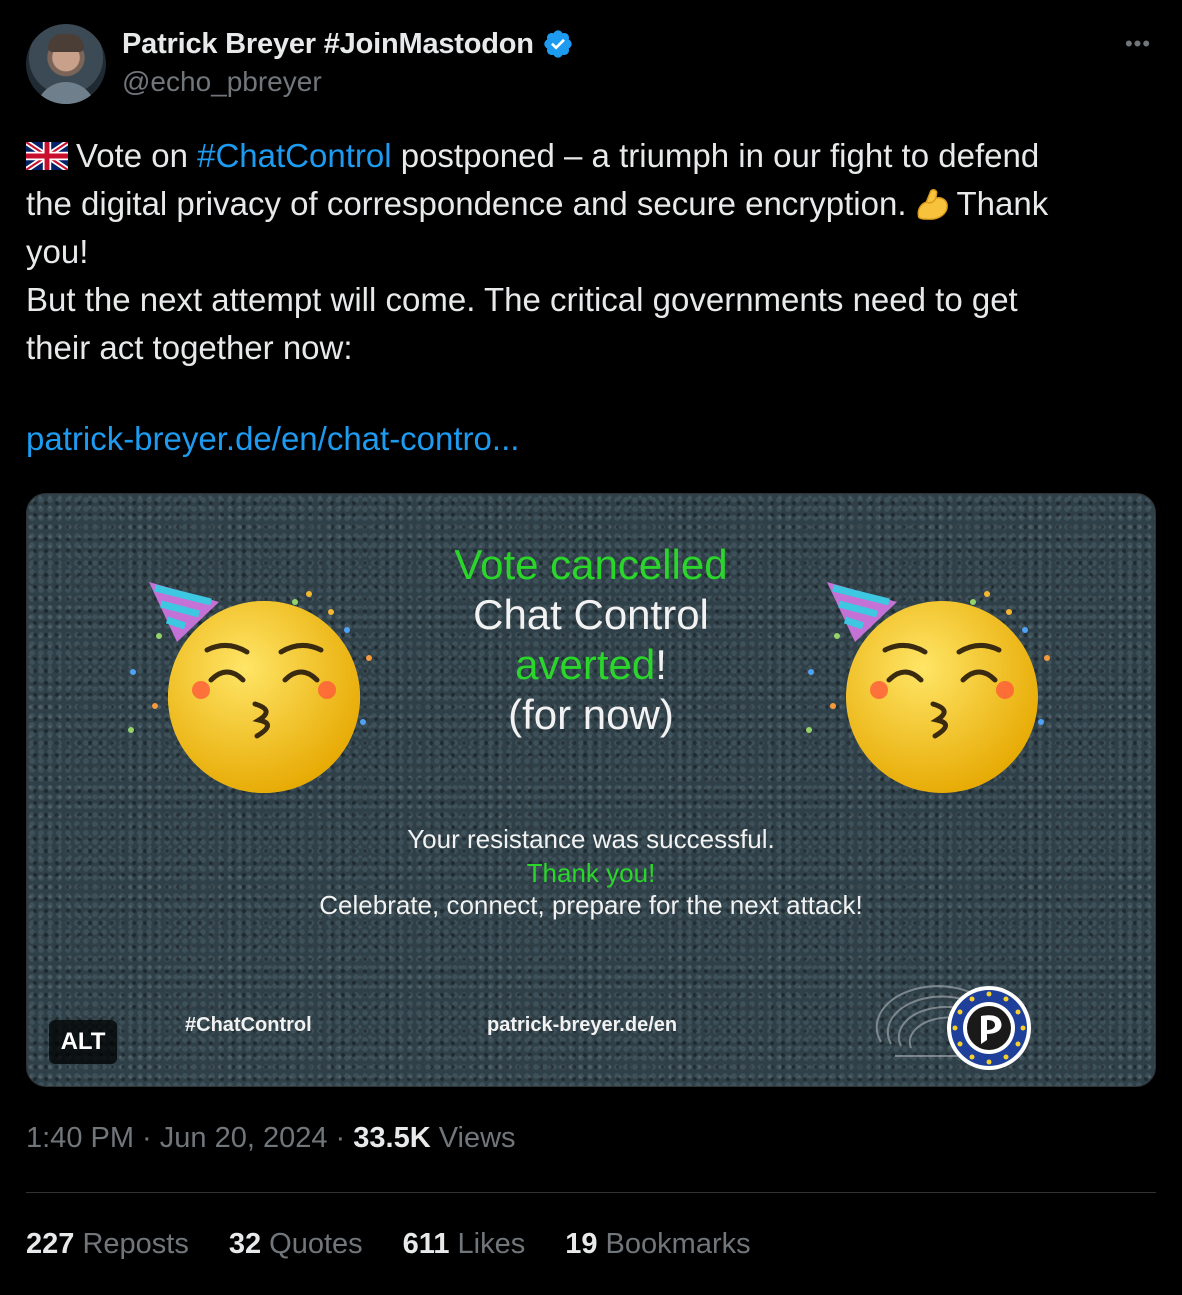 This screenshot has height=1295, width=1182. Describe the element at coordinates (591, 1192) in the screenshot. I see `divider` at that location.